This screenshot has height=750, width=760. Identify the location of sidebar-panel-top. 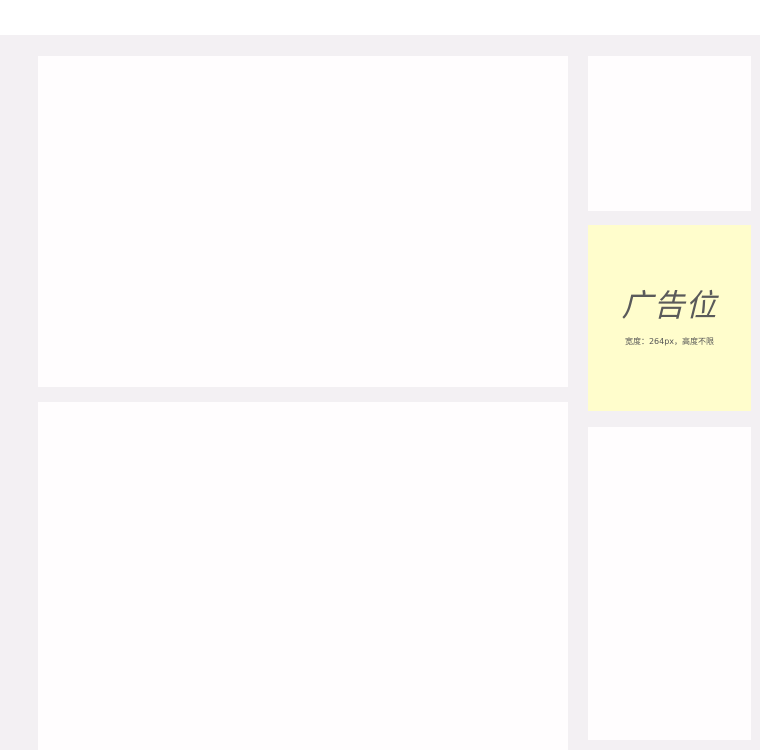
(669, 133).